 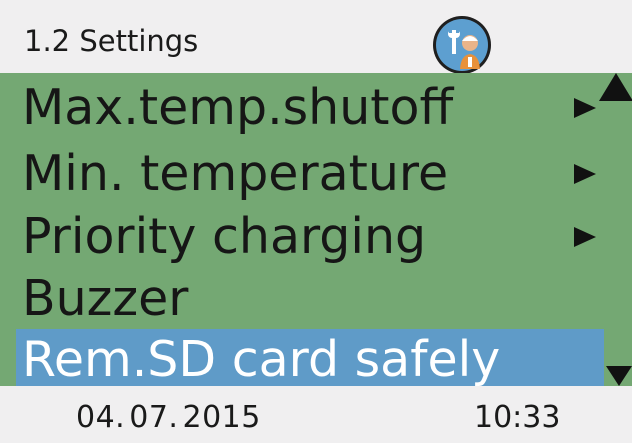 I want to click on menu-item-label: Max.temp.shutoff, so click(x=238, y=107).